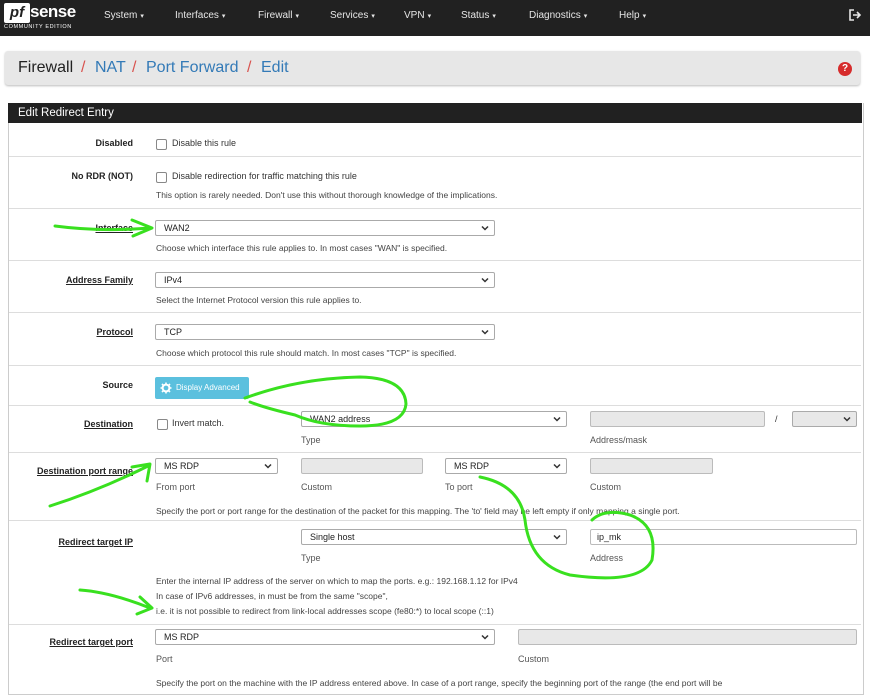 This screenshot has width=870, height=695. I want to click on nav-interfaces-menu: Interfaces ▾, so click(200, 18).